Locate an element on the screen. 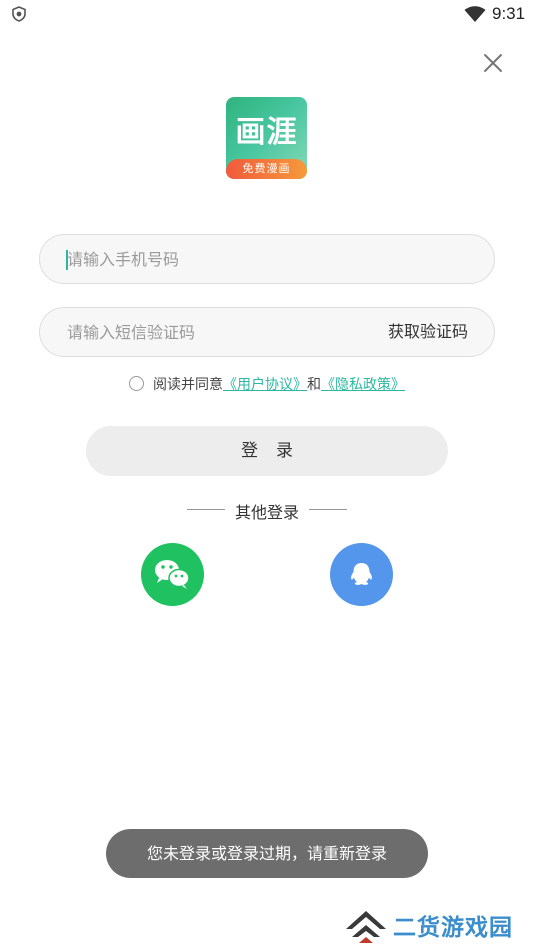 Image resolution: width=534 pixels, height=949 pixels. privacy-policy-link: 《隐私政策》 is located at coordinates (363, 385).